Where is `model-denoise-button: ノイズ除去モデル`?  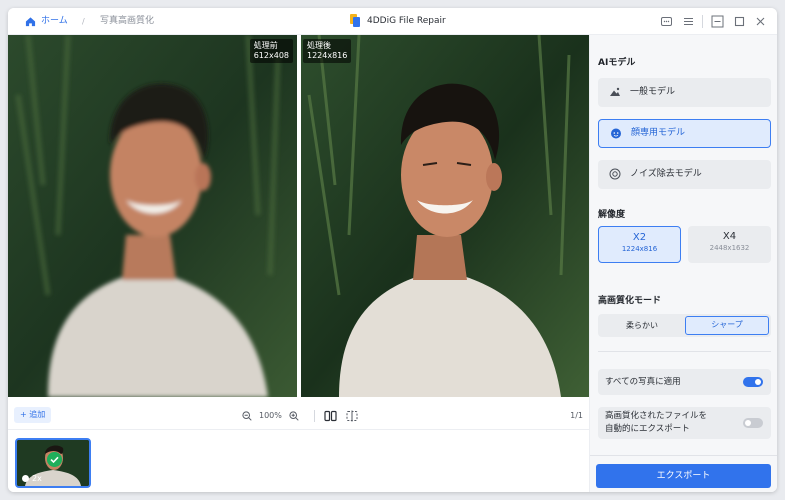
model-denoise-button: ノイズ除去モデル is located at coordinates (684, 174).